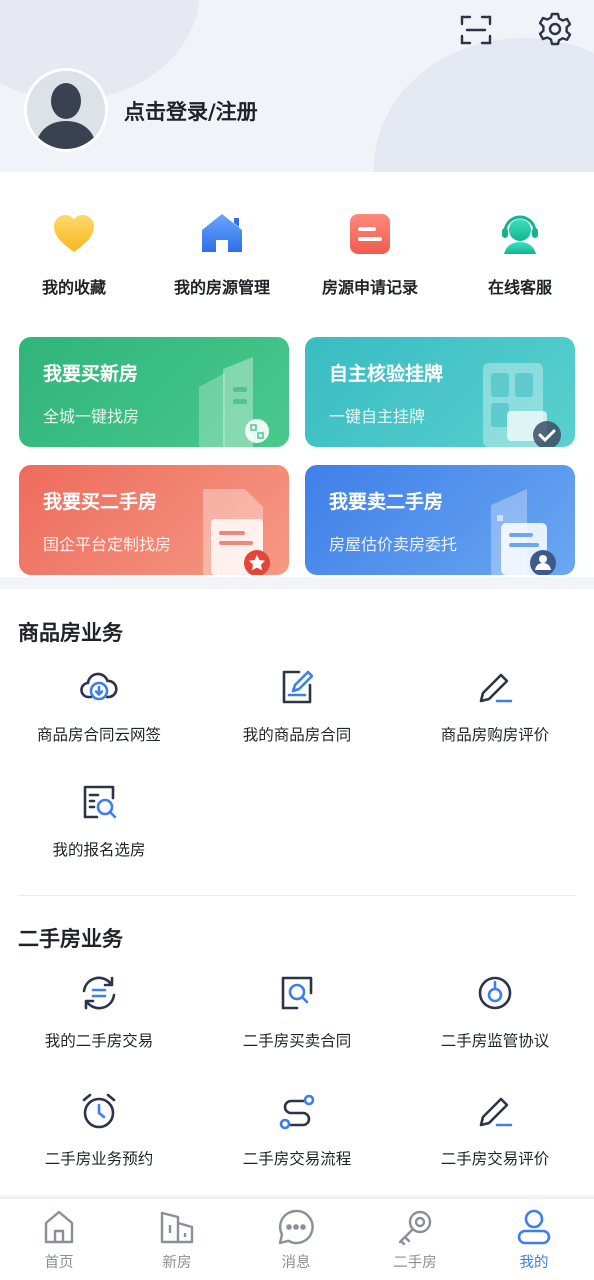  What do you see at coordinates (297, 735) in the screenshot?
I see `service-label: 我的商品房合同` at bounding box center [297, 735].